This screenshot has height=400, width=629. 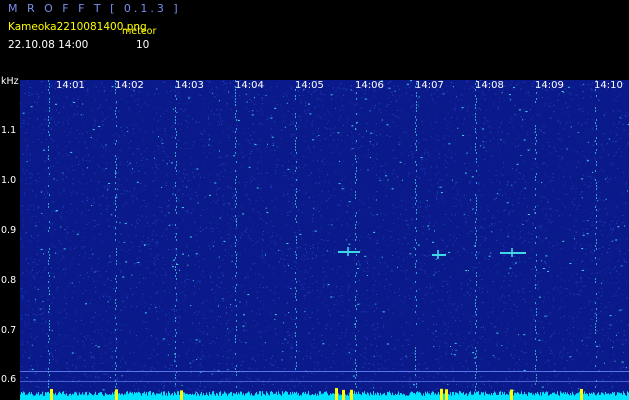 What do you see at coordinates (94, 8) in the screenshot?
I see `app-title: M R O F F T [ 0.1.3 ]` at bounding box center [94, 8].